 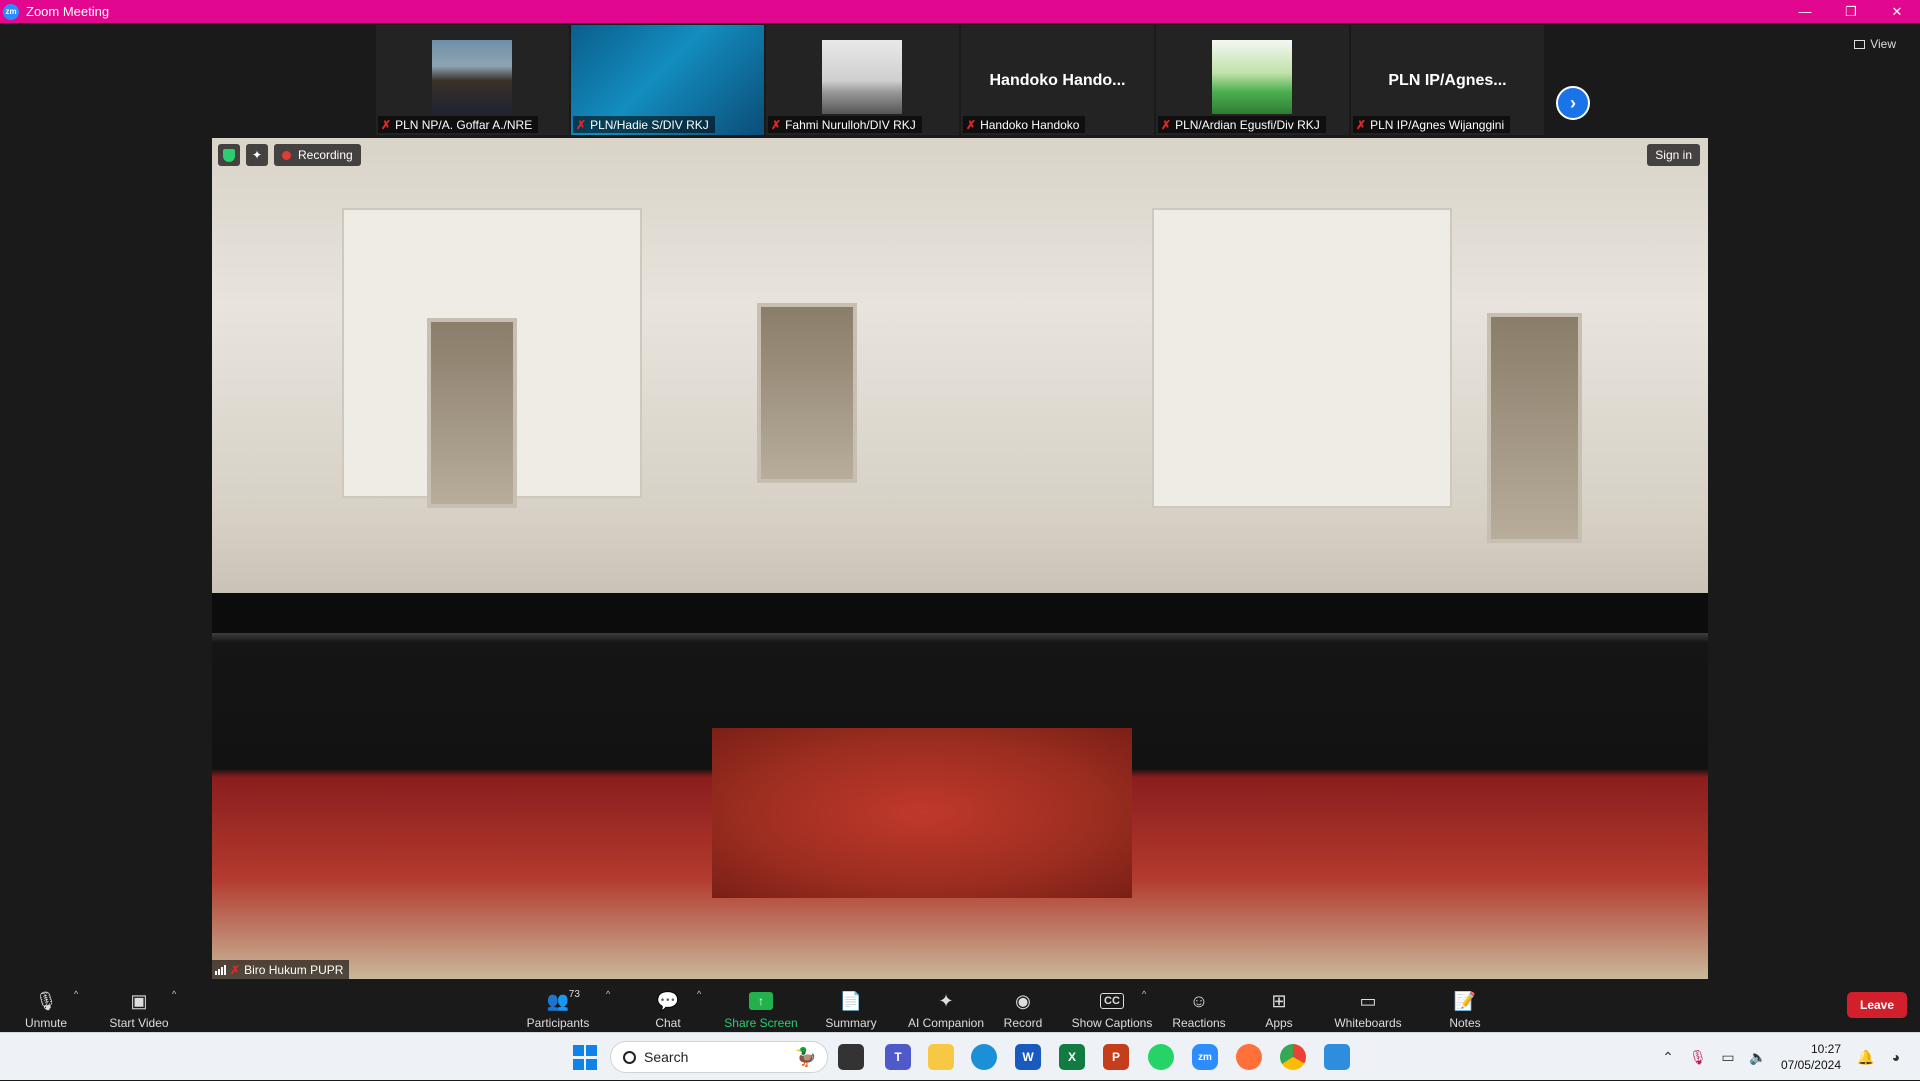 What do you see at coordinates (11, 11) in the screenshot?
I see `zoom-logo-icon: zm` at bounding box center [11, 11].